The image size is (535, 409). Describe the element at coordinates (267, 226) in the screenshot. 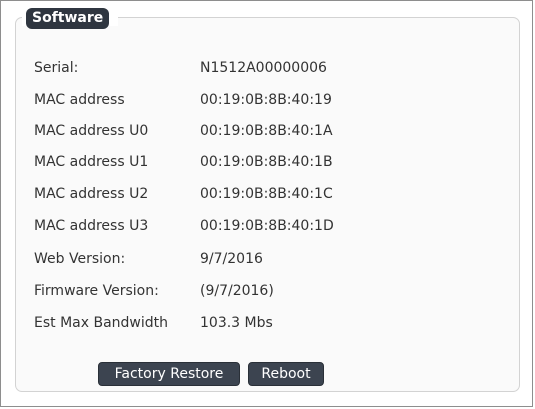

I see `info-value: 00:19:0B:8B:40:1D` at that location.